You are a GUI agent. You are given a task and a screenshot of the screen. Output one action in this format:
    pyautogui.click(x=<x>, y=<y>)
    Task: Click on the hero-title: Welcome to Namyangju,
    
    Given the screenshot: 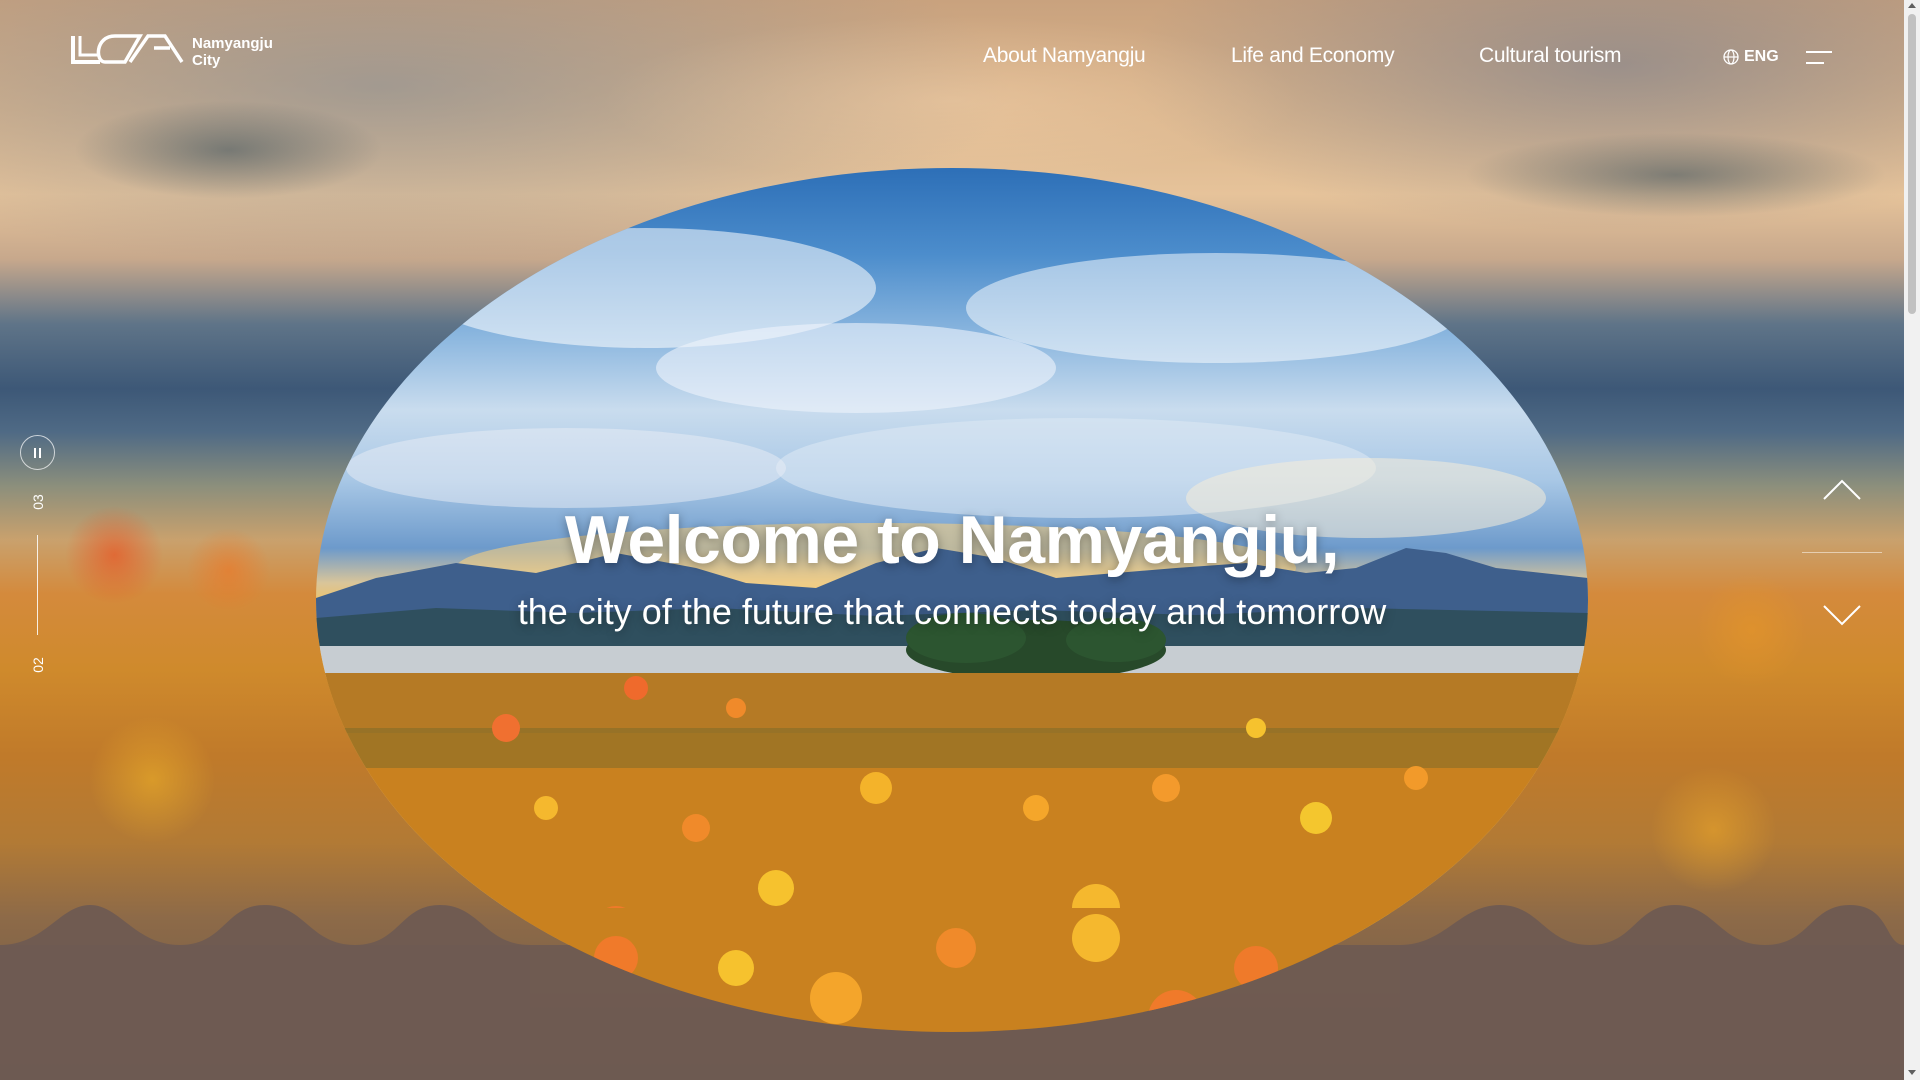 What is the action you would take?
    pyautogui.click(x=952, y=540)
    